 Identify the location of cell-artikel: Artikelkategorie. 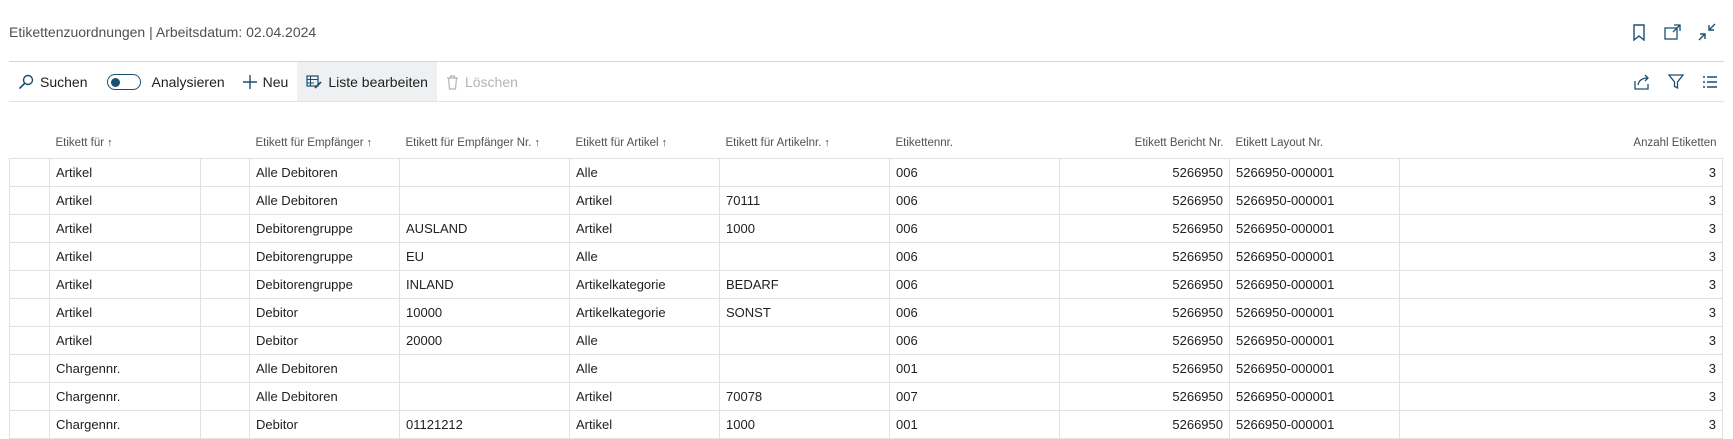
(645, 312).